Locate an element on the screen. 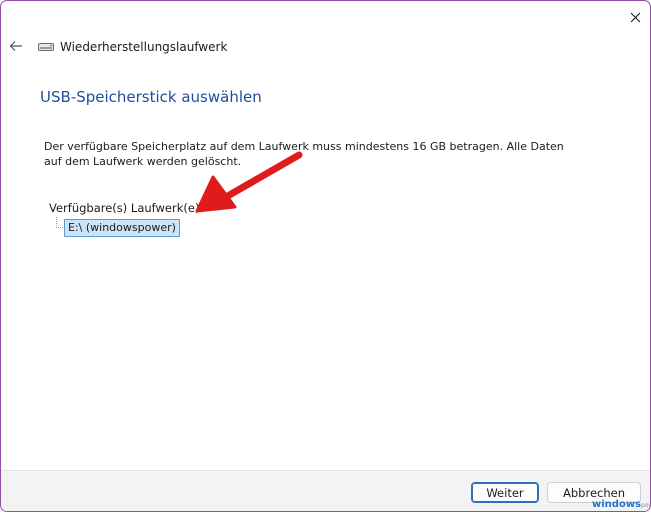 Image resolution: width=651 pixels, height=512 pixels. window-title: Wiederherstellungslaufwerk is located at coordinates (144, 47).